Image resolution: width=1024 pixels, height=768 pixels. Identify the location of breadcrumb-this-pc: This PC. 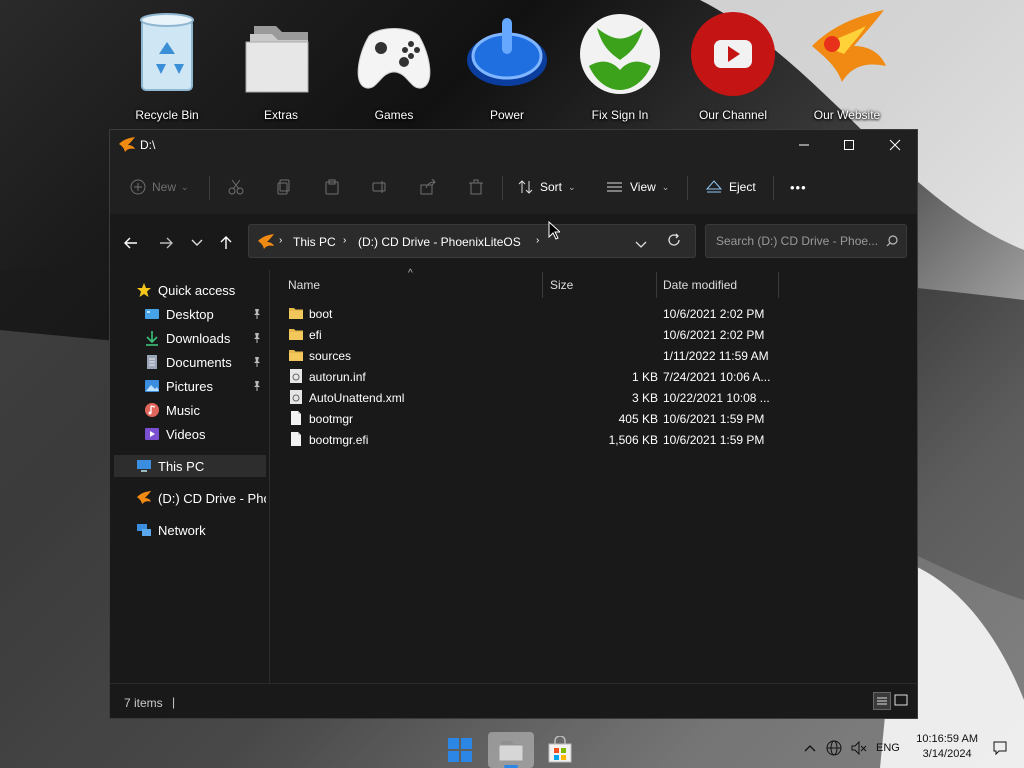
(314, 242).